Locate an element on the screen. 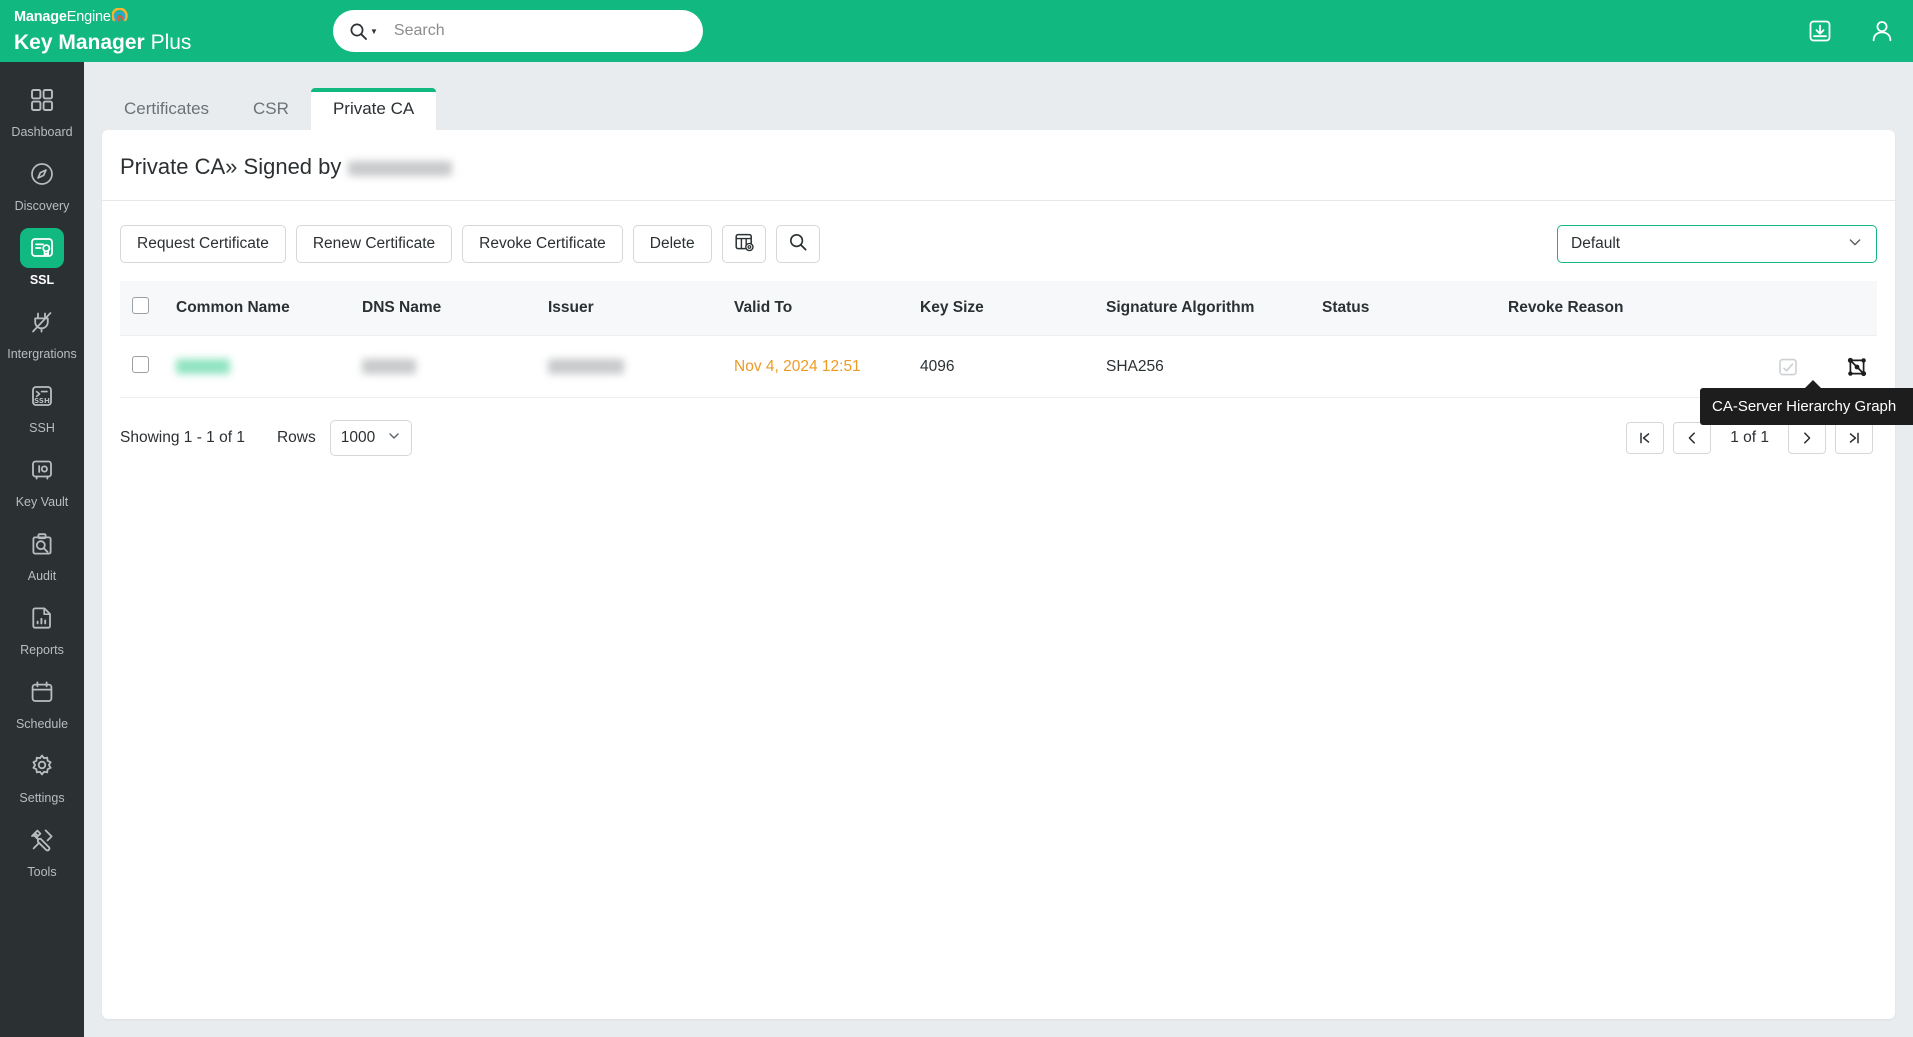 The image size is (1913, 1037). select-all-header is located at coordinates (148, 308).